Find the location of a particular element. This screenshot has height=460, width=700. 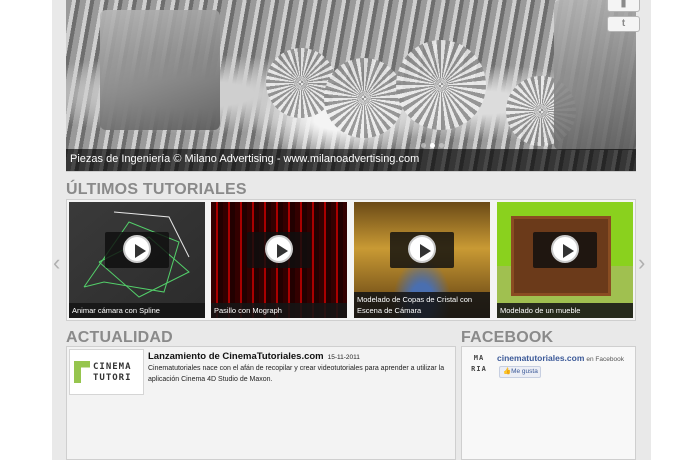

news-heading: ACTUALIDAD is located at coordinates (119, 337).